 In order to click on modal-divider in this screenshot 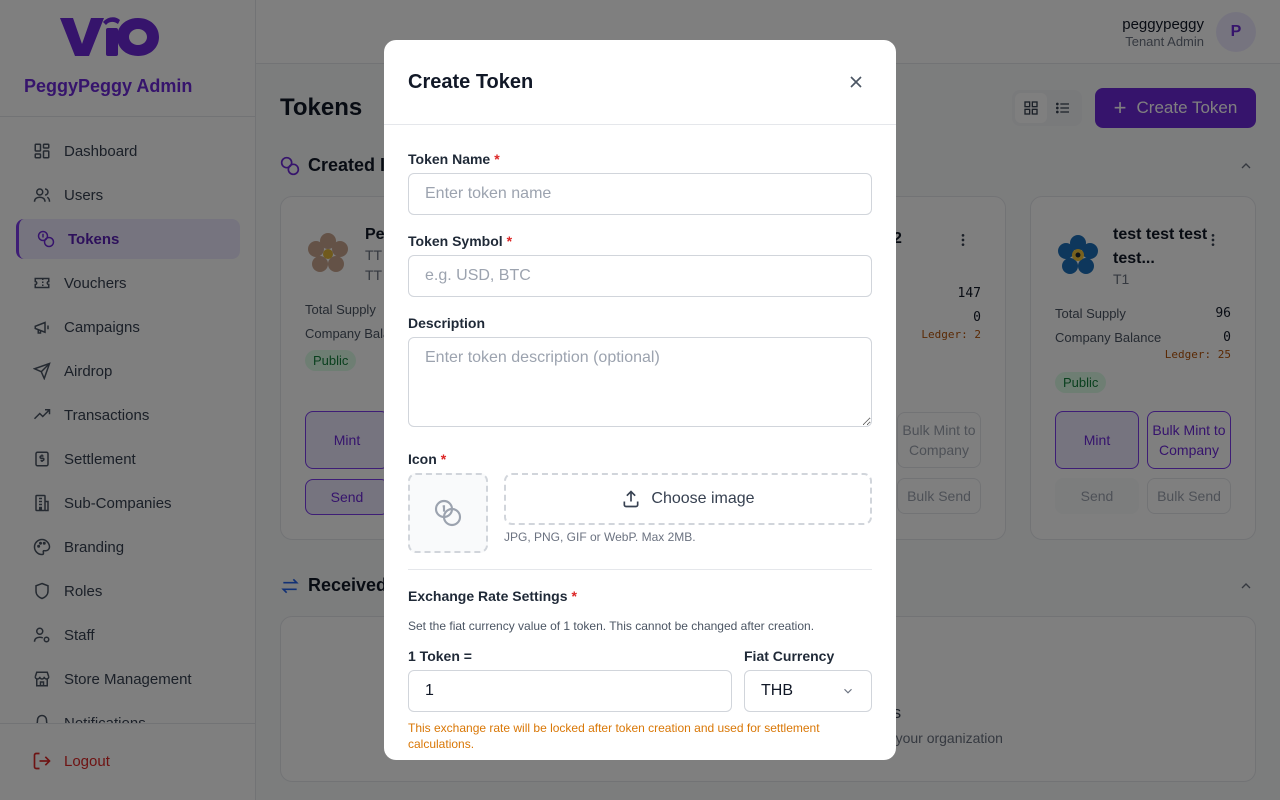, I will do `click(640, 569)`.